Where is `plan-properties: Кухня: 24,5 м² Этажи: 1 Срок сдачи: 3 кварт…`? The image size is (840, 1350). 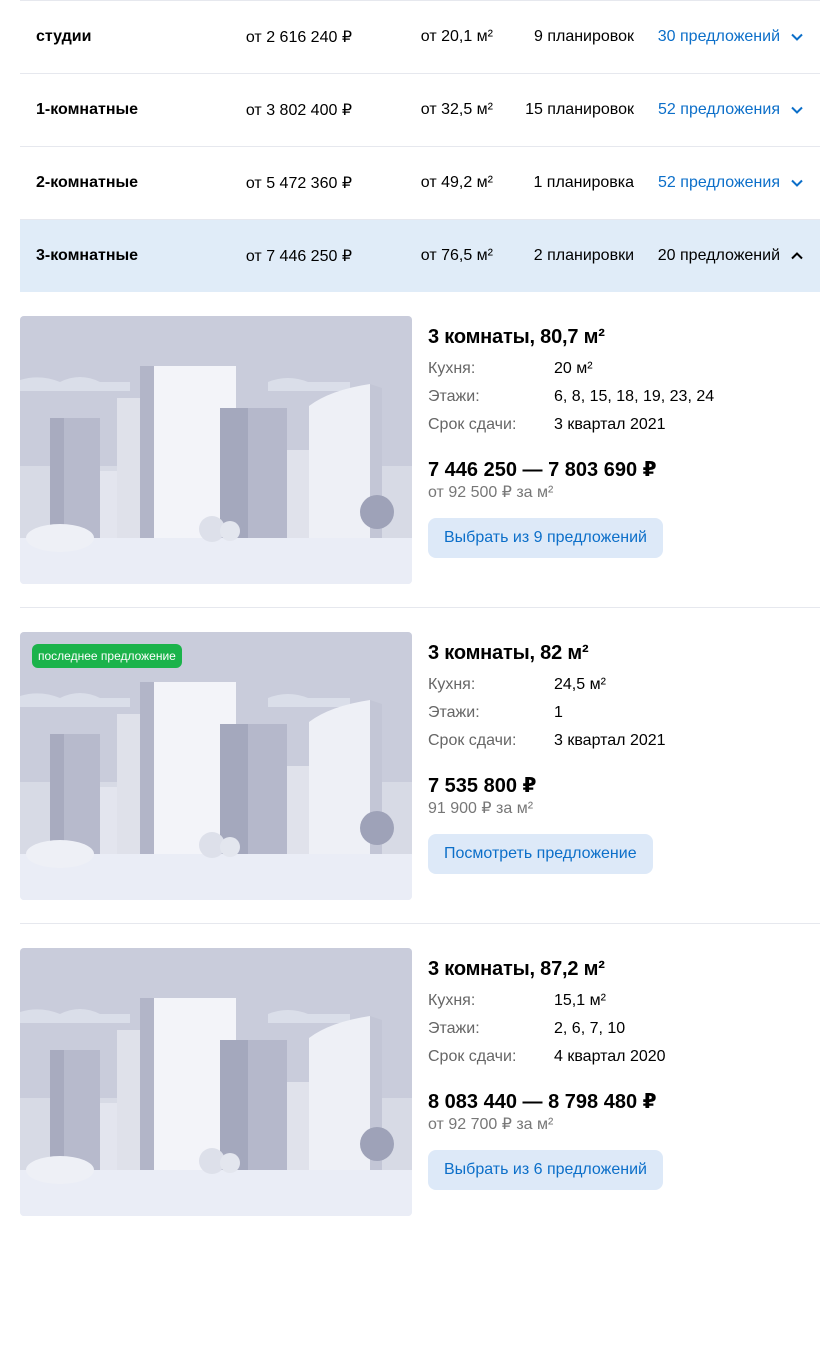
plan-properties: Кухня: 24,5 м² Этажи: 1 Срок сдачи: 3 кварт… is located at coordinates (624, 713).